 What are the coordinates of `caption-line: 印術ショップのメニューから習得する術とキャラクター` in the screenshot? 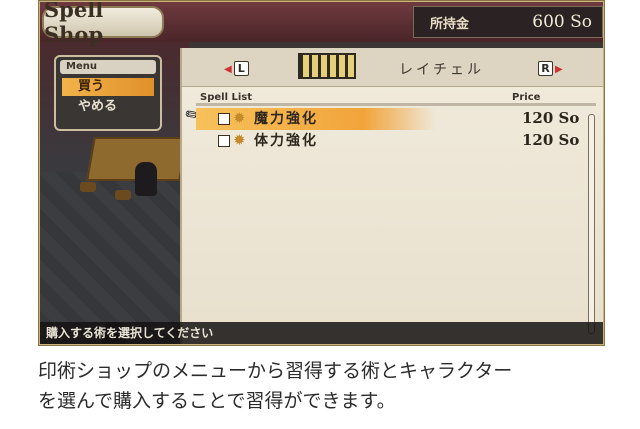 It's located at (275, 371).